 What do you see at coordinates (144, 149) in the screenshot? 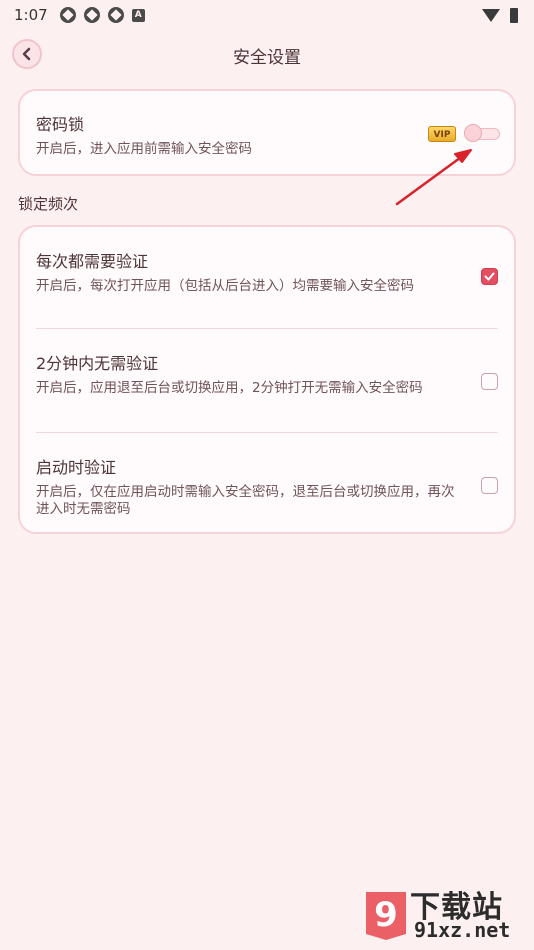
I see `password-lock-description: 开启后，进入应用前需输入安全密码` at bounding box center [144, 149].